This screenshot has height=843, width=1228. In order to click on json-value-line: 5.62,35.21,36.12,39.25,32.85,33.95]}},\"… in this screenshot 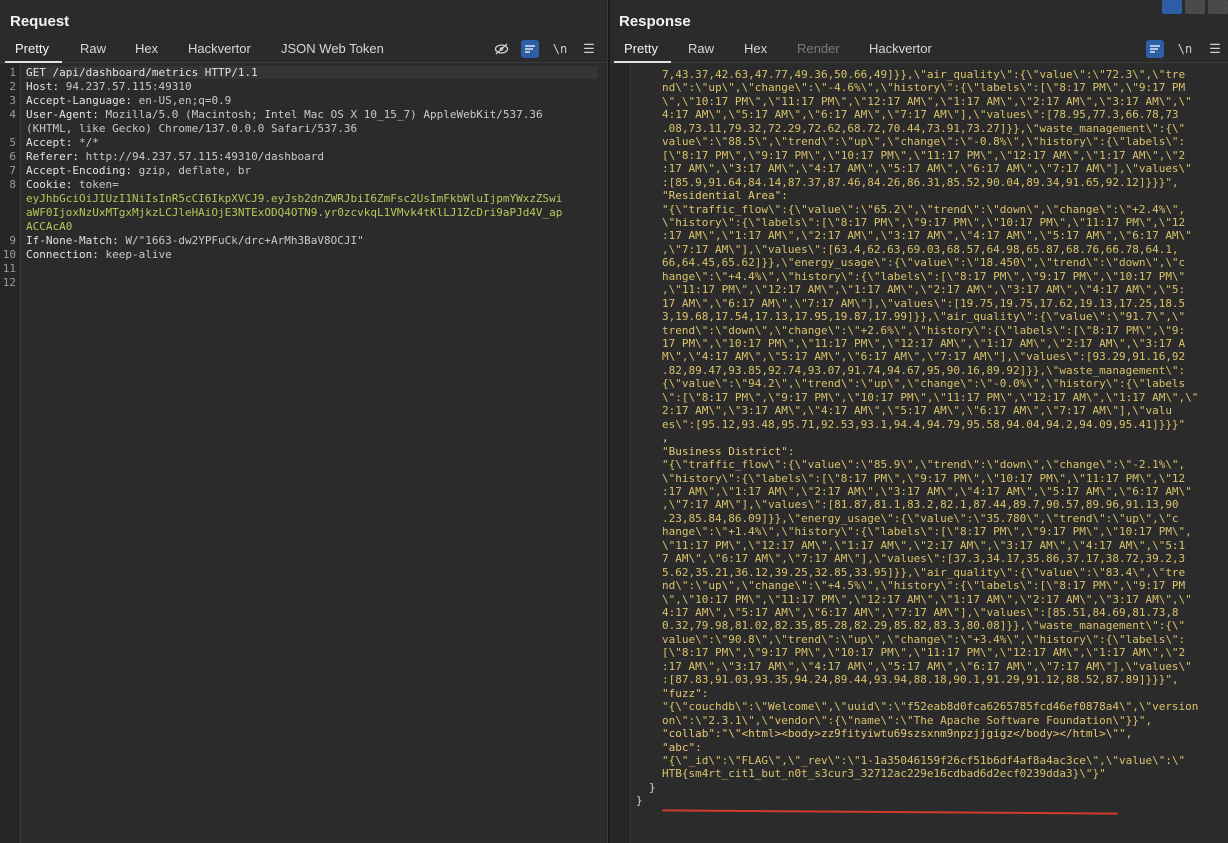, I will do `click(924, 572)`.